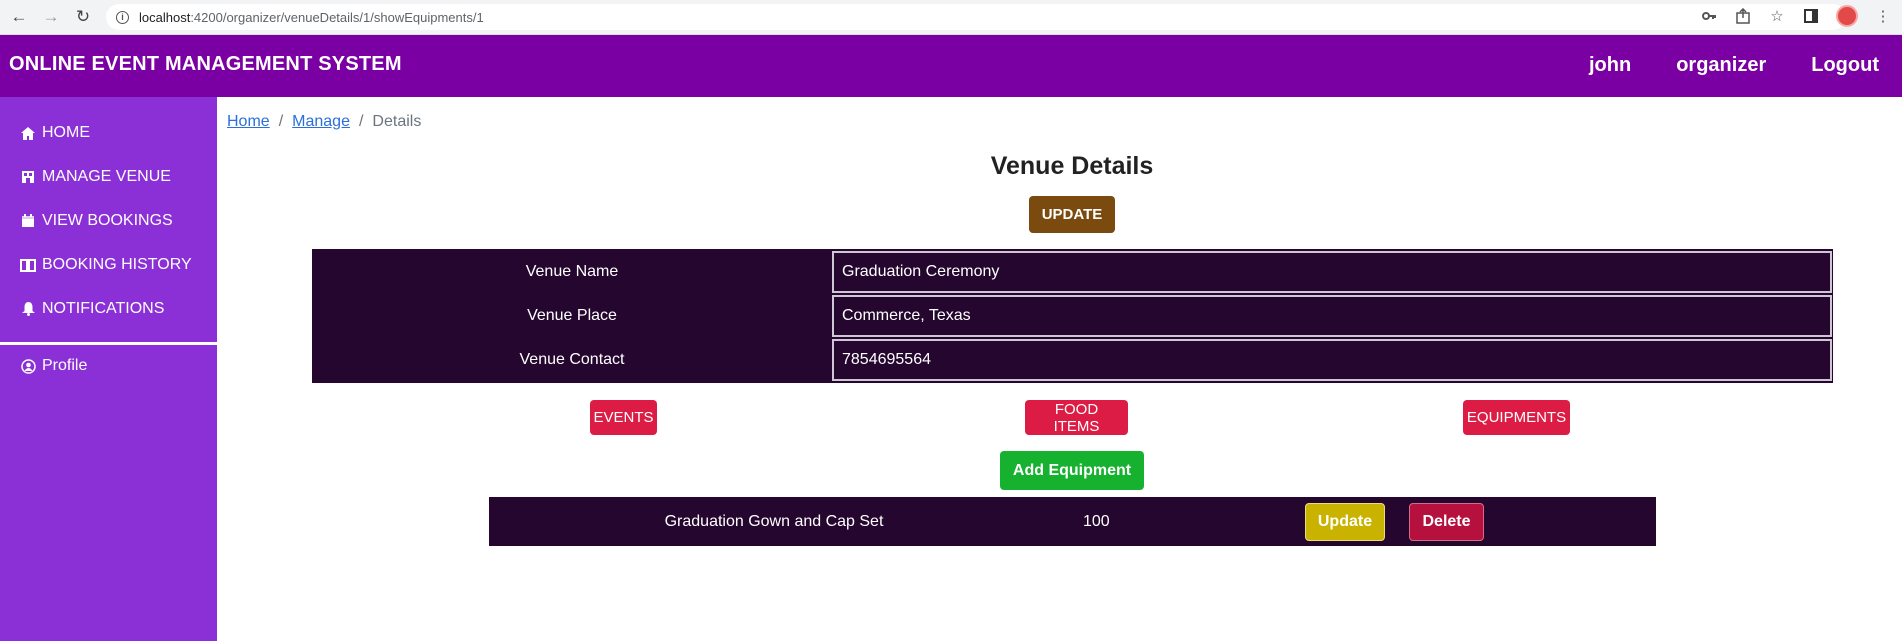 This screenshot has height=641, width=1902. I want to click on book-icon, so click(28, 265).